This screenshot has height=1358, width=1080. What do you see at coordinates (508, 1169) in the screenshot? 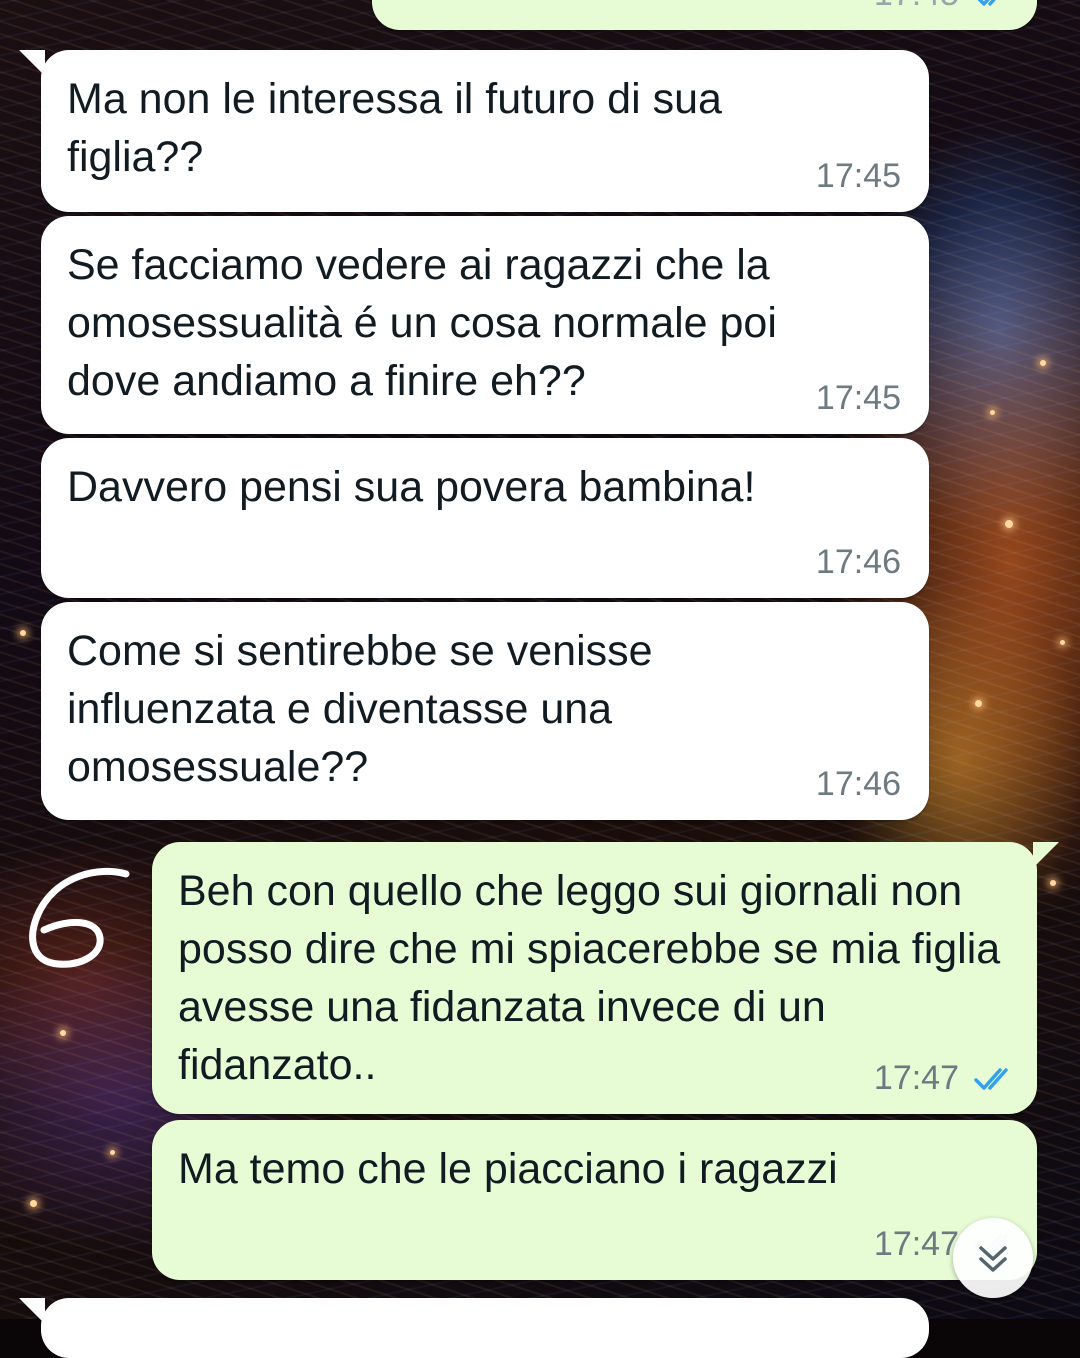
I see `message-text: Ma temo che le piacciano i ragazzi` at bounding box center [508, 1169].